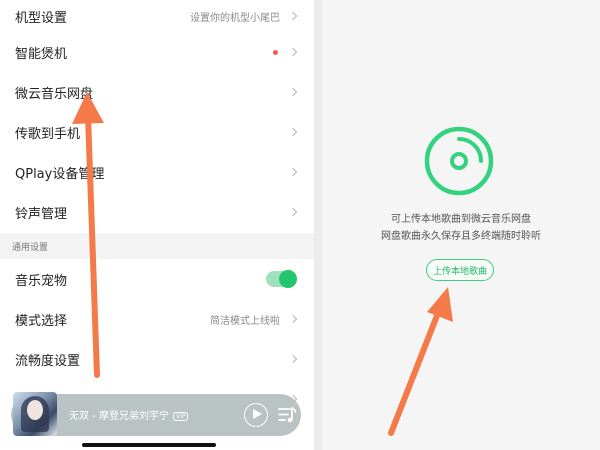 The width and height of the screenshot is (600, 450). Describe the element at coordinates (41, 214) in the screenshot. I see `row-label: 铃声管理` at that location.